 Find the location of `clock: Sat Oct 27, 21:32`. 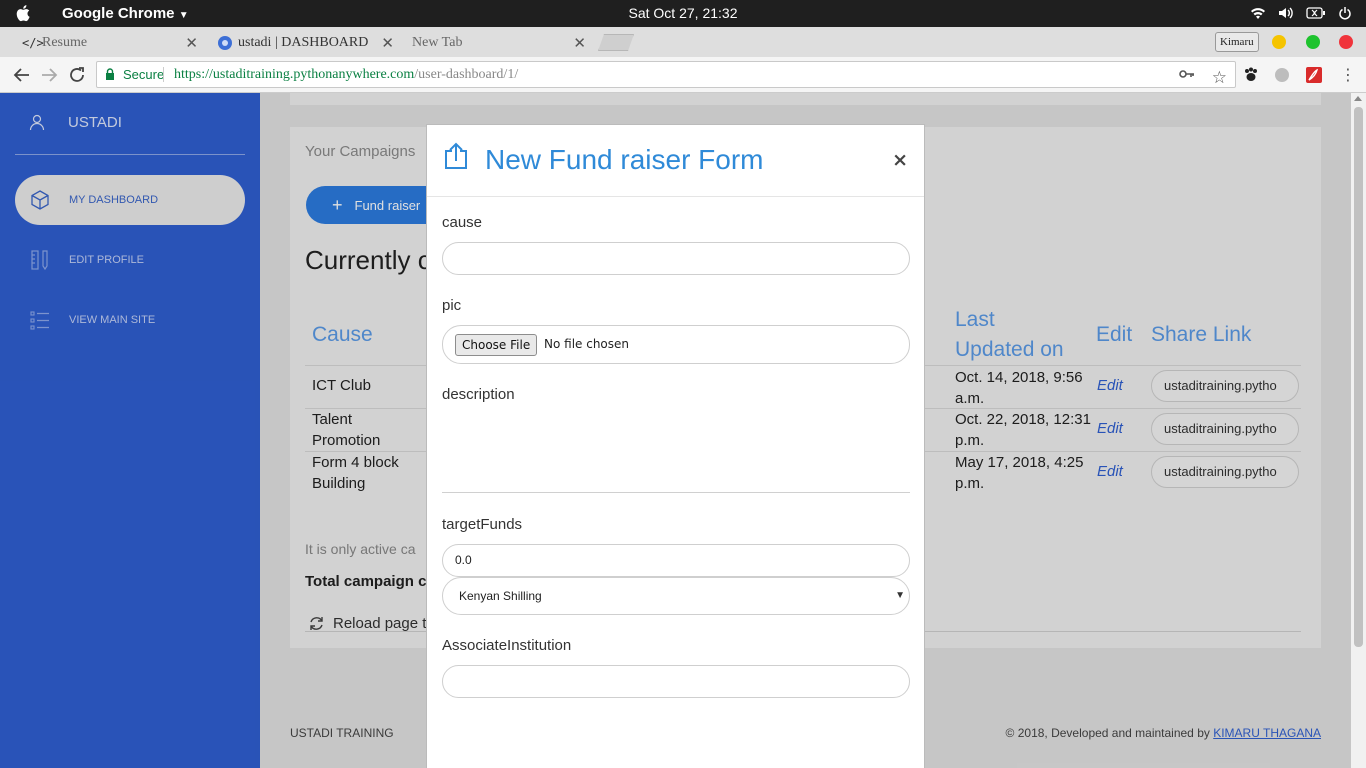

clock: Sat Oct 27, 21:32 is located at coordinates (683, 13).